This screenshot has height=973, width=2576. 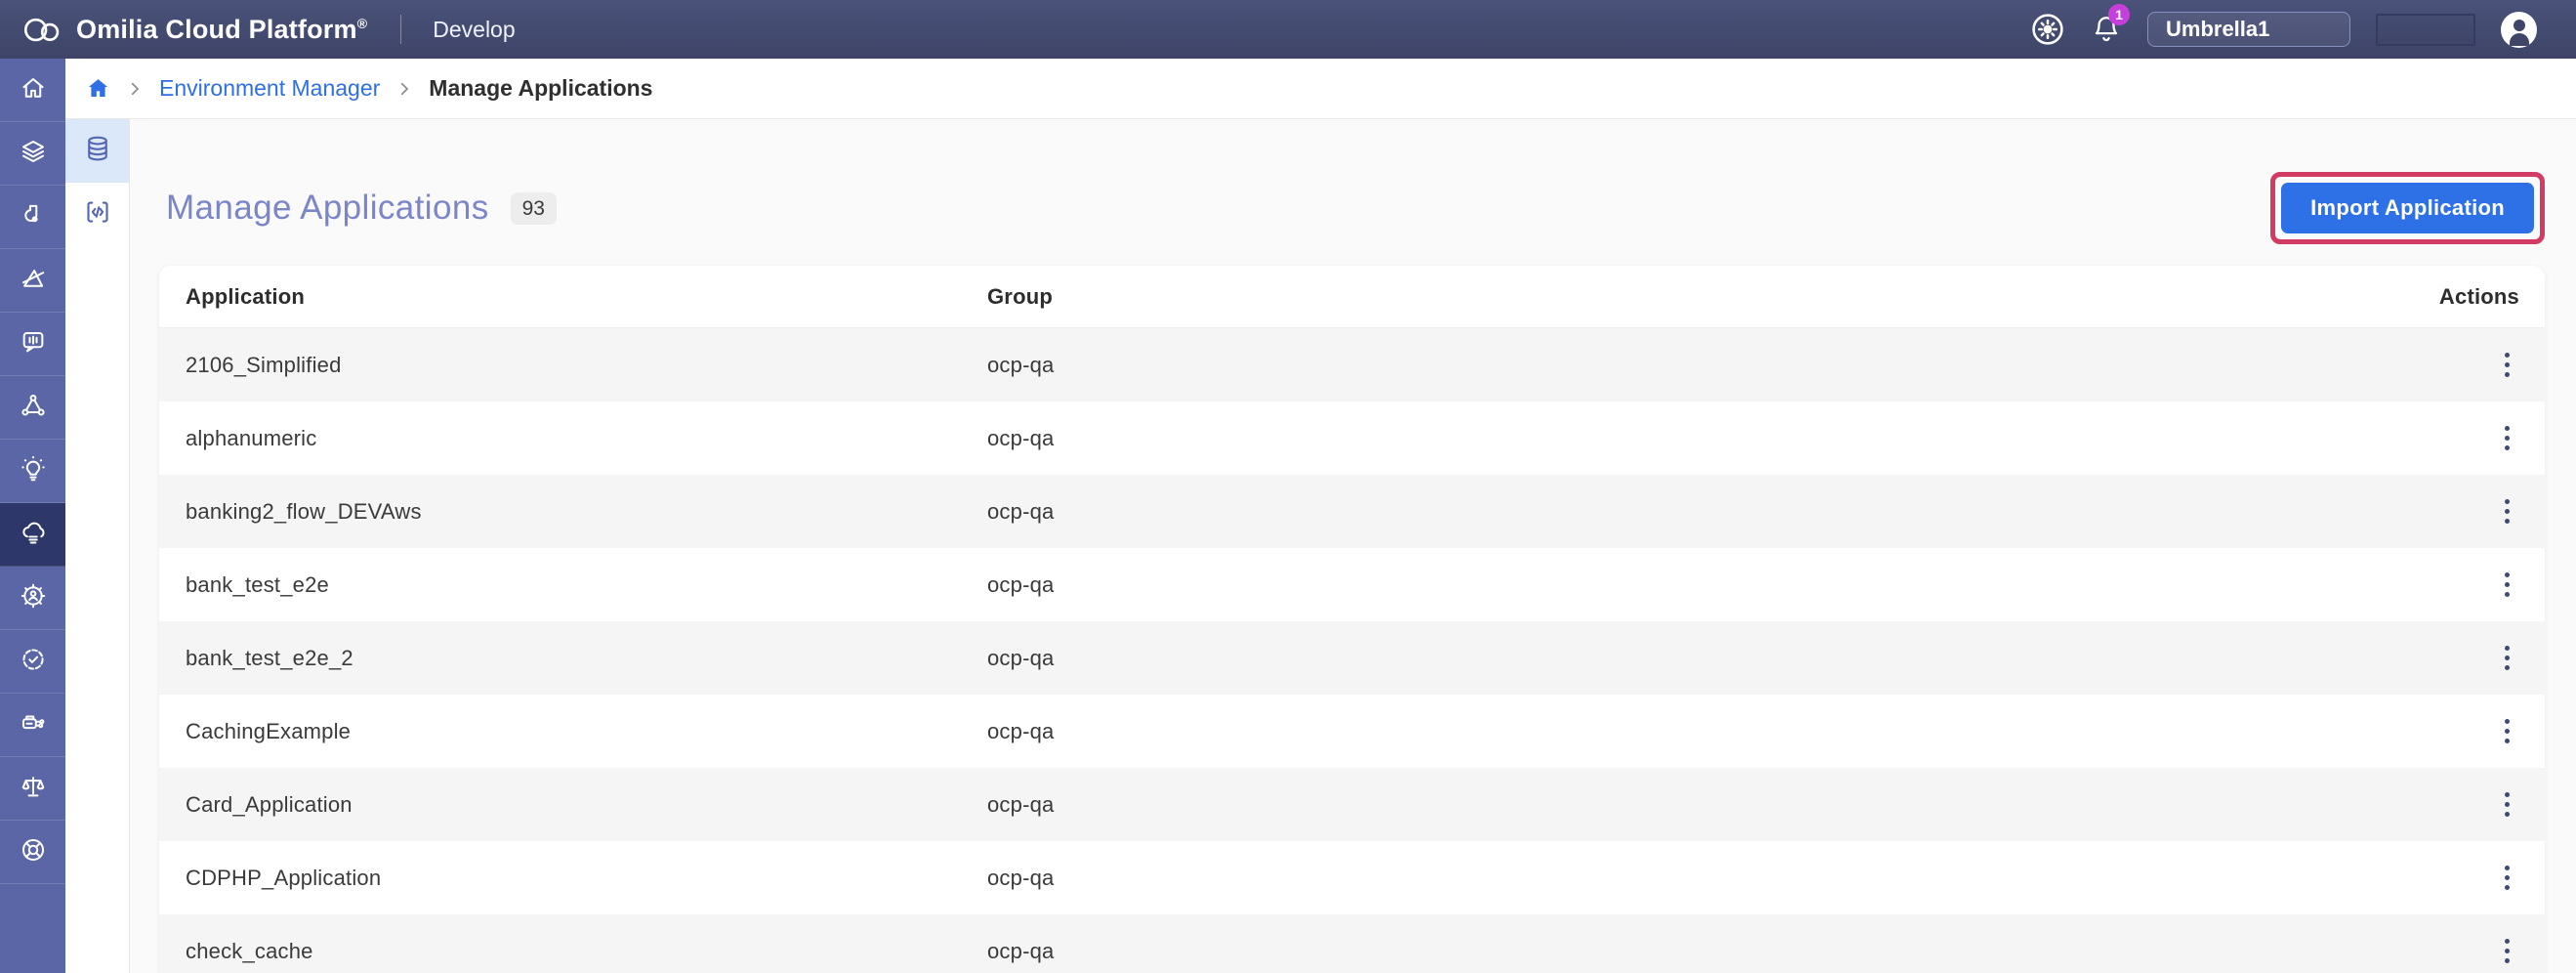 I want to click on sidebar-item-user-settings, so click(x=32, y=598).